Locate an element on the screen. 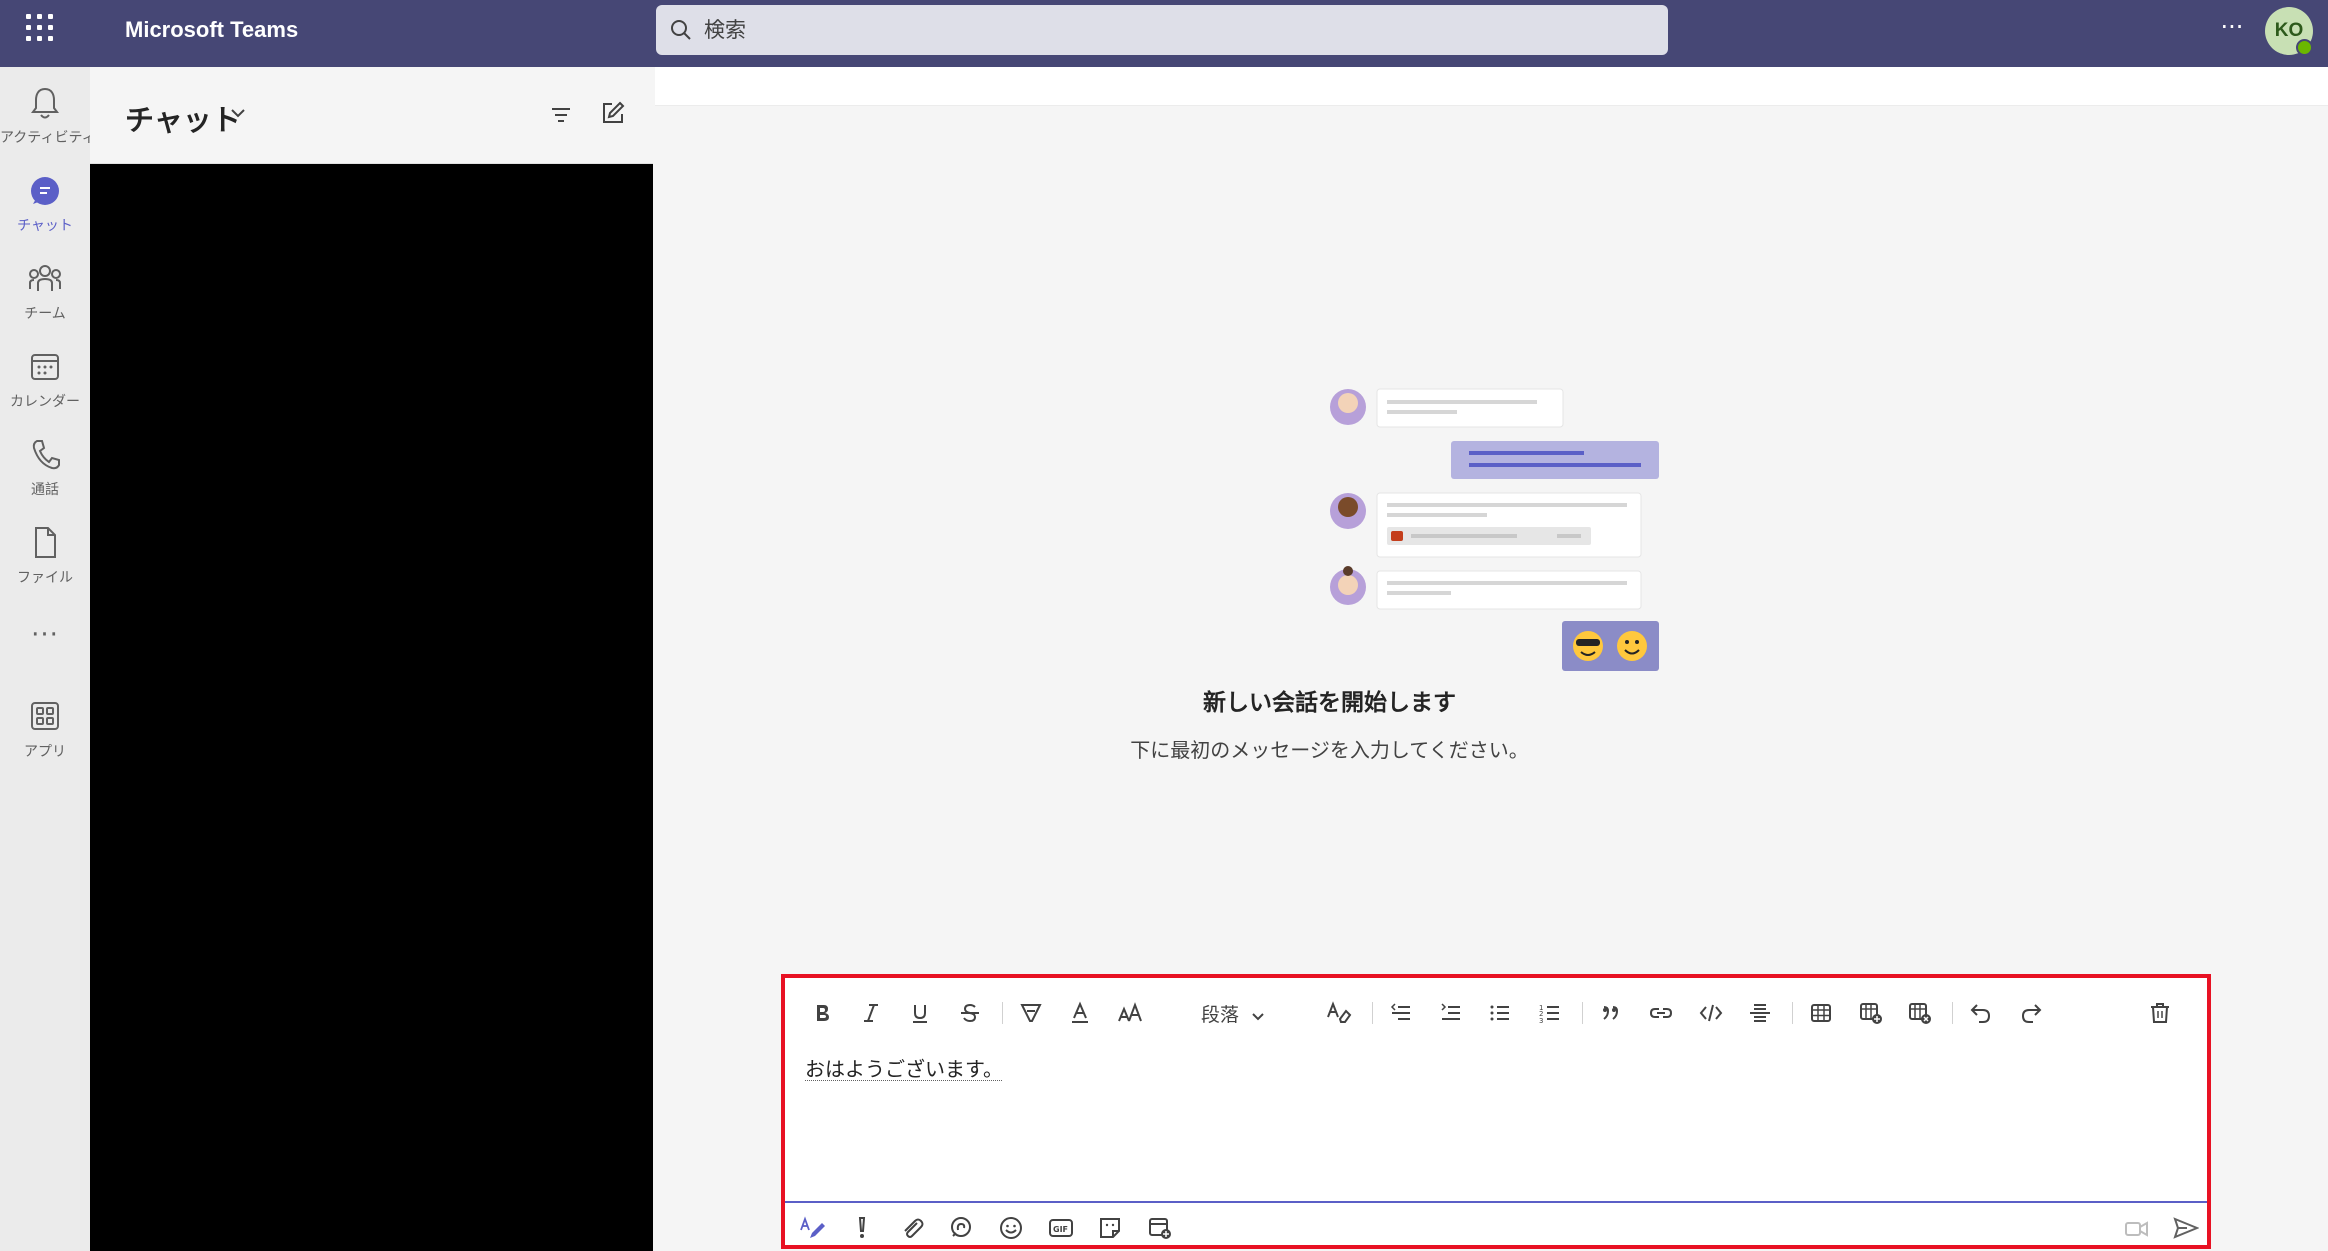  more-apps-icon: ··· is located at coordinates (45, 635).